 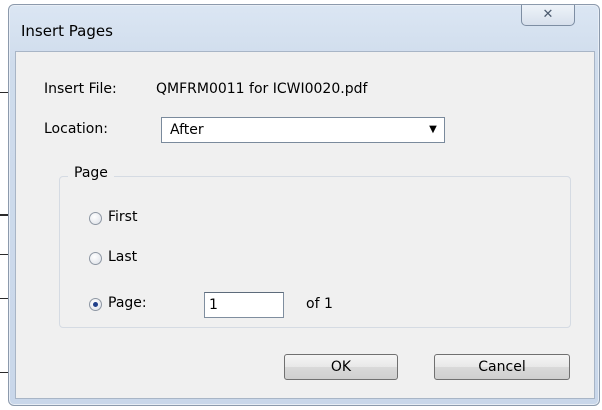 I want to click on title-bar: Insert Pages ✕, so click(x=304, y=28).